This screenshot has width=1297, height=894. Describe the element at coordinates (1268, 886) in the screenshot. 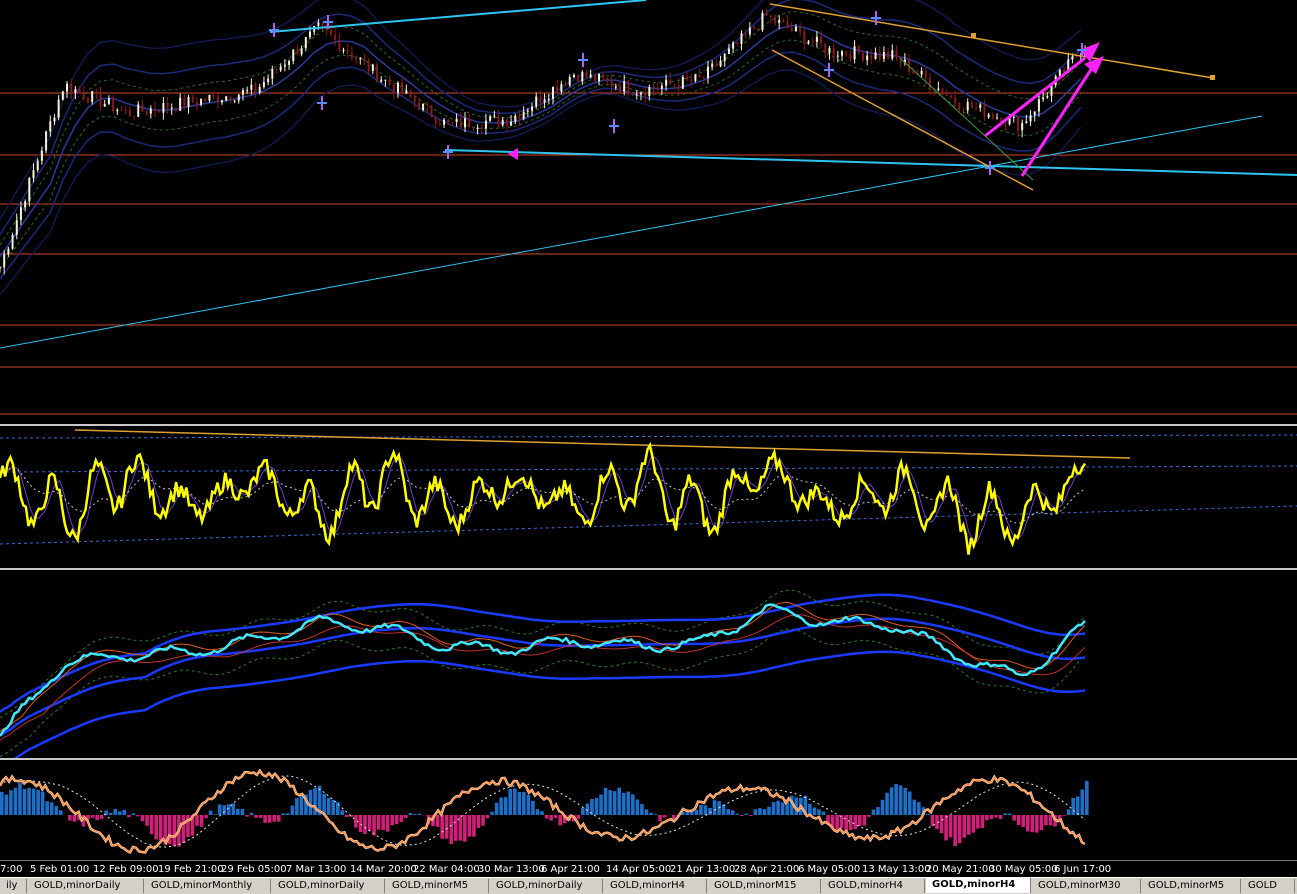

I see `chart-tab: GOLD` at that location.